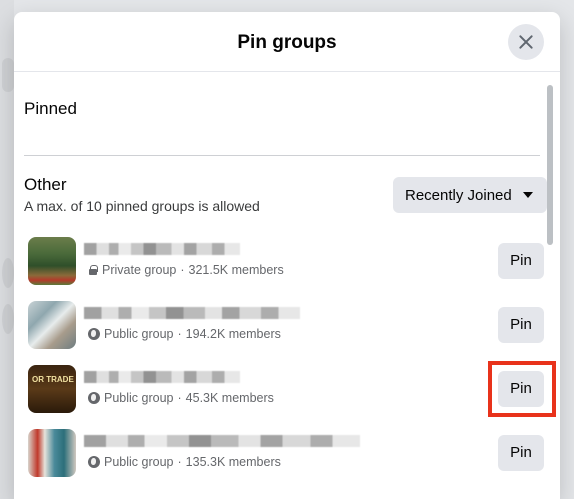 This screenshot has width=574, height=499. Describe the element at coordinates (53, 379) in the screenshot. I see `group-thumbnail-text: OR TRADE` at that location.